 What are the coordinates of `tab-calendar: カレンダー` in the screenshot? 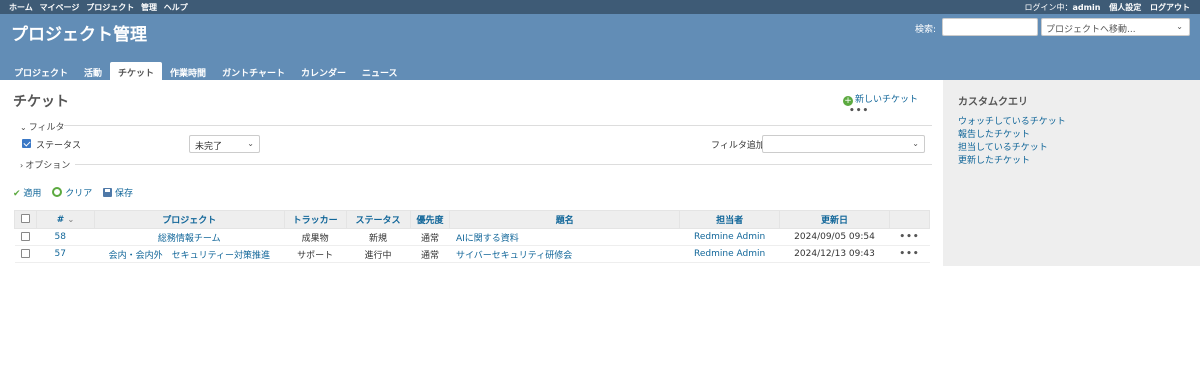 It's located at (323, 71).